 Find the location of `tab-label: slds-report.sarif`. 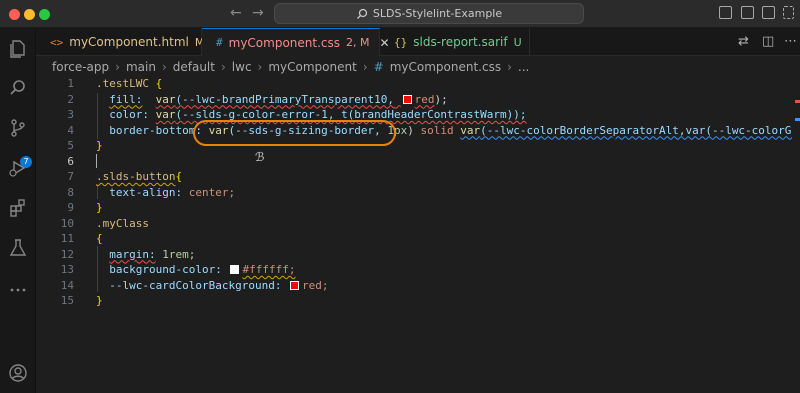

tab-label: slds-report.sarif is located at coordinates (460, 42).